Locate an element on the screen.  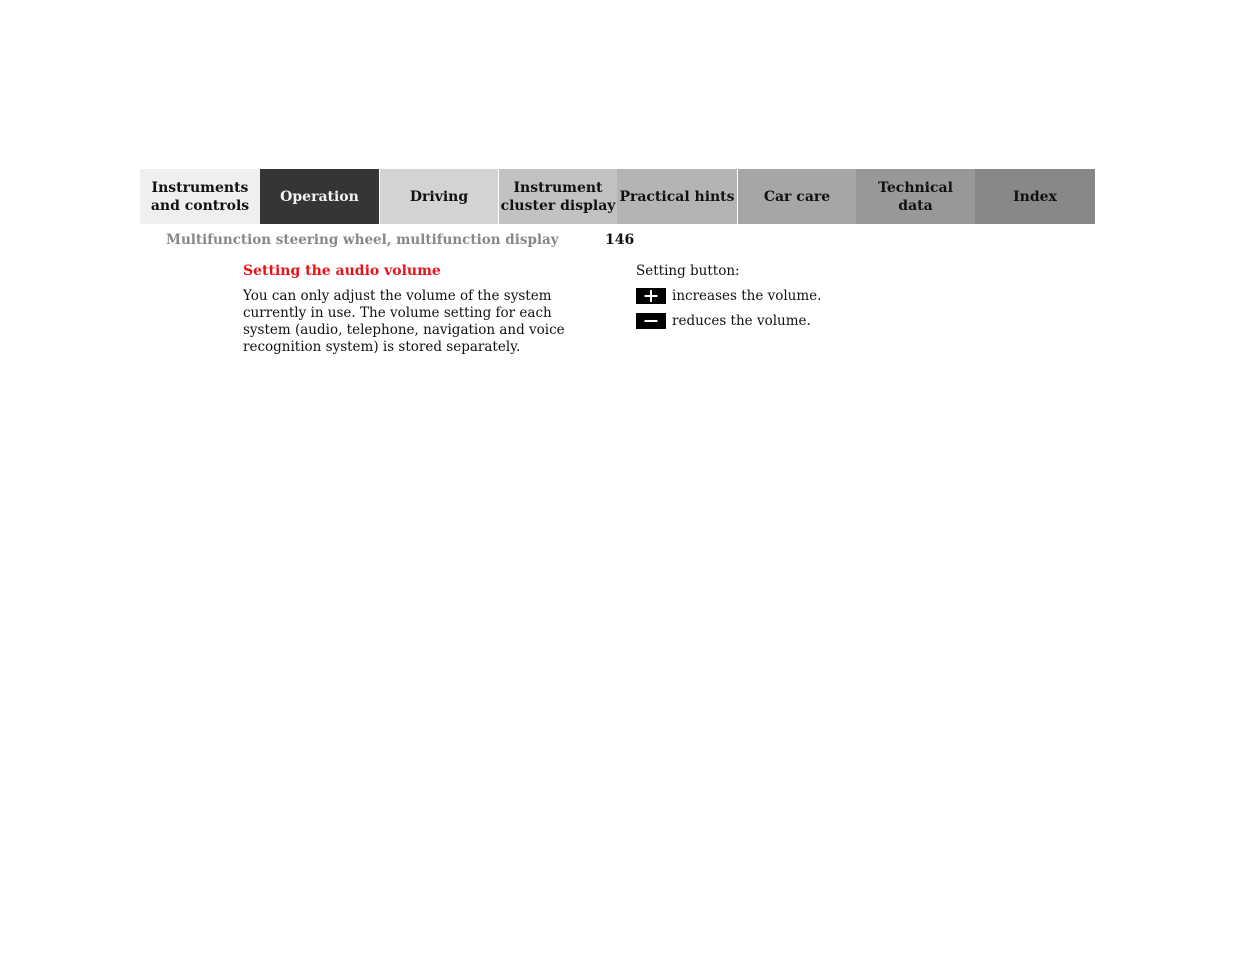
tab-label: cluster display is located at coordinates (558, 205).